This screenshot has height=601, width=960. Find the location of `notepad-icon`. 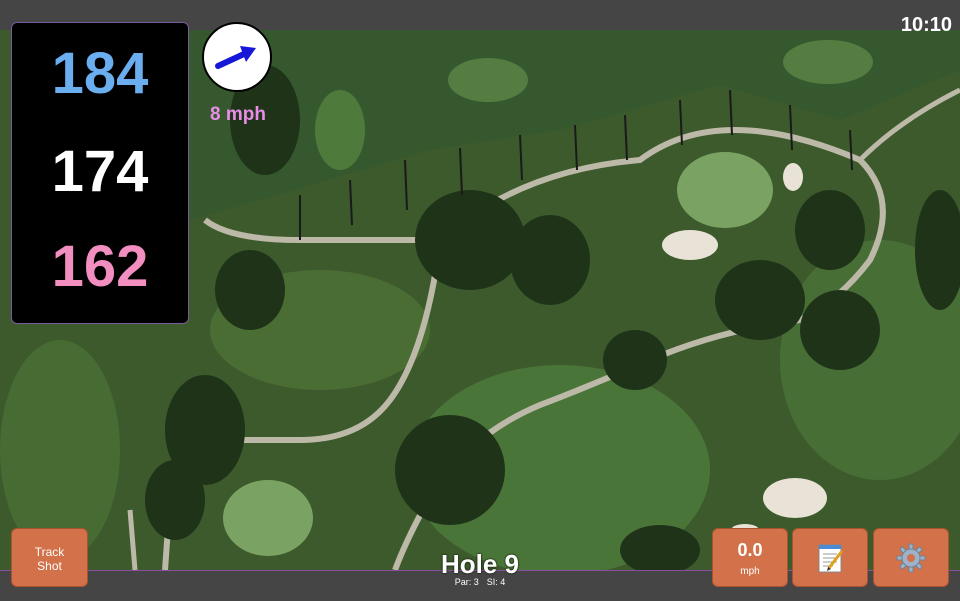

notepad-icon is located at coordinates (831, 558).